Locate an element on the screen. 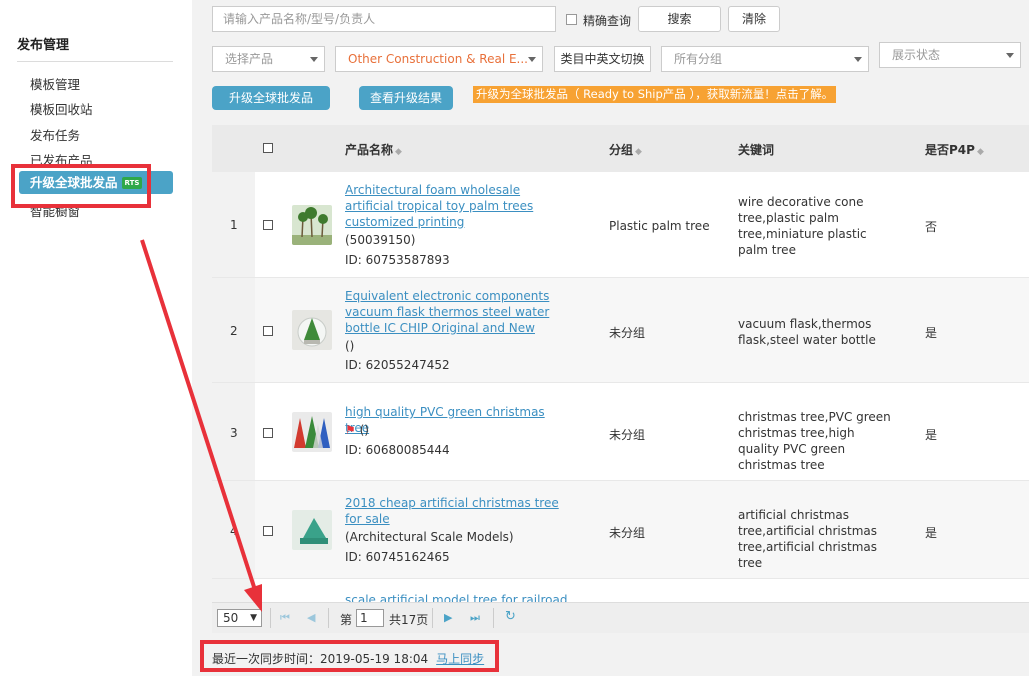 This screenshot has width=1029, height=676. product-name-link: scale artificial model tree for railroad is located at coordinates (457, 597).